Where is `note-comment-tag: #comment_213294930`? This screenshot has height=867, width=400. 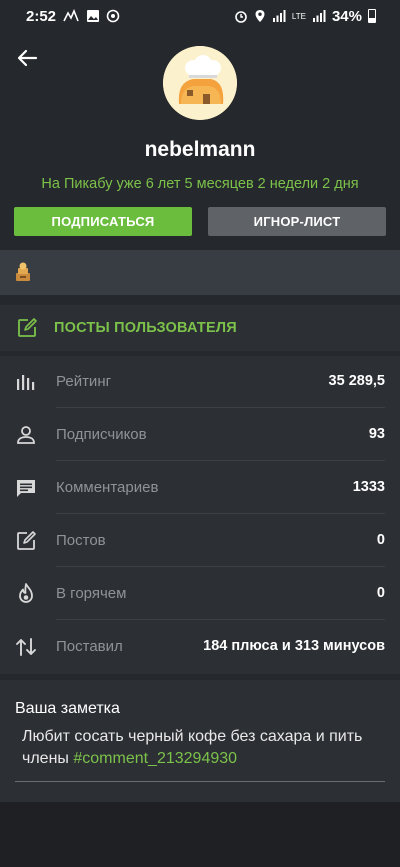 note-comment-tag: #comment_213294930 is located at coordinates (155, 758).